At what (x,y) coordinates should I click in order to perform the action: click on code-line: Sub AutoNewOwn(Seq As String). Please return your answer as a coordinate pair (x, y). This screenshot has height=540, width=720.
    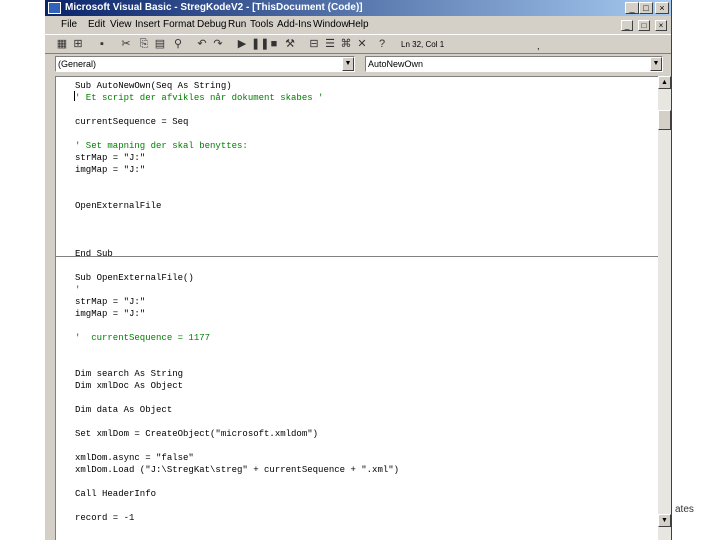
    Looking at the image, I should click on (153, 86).